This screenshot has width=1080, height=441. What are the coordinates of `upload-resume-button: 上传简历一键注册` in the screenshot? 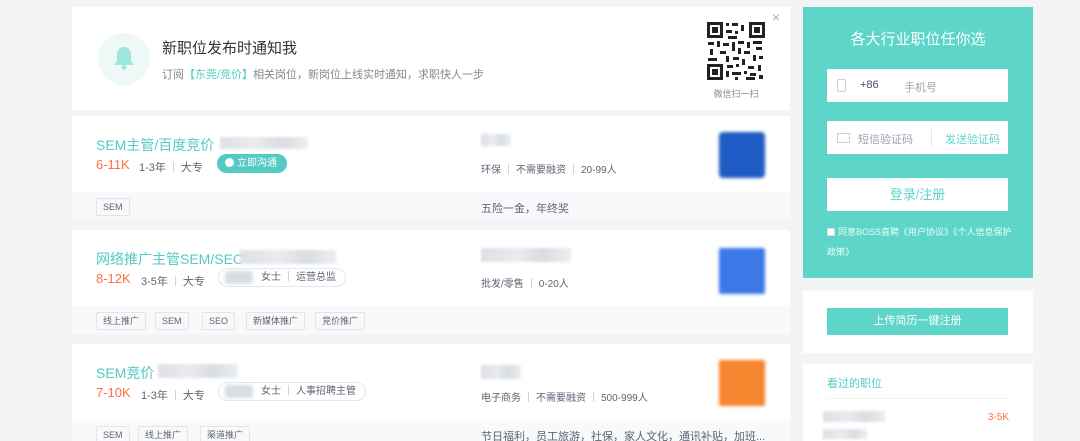 It's located at (917, 321).